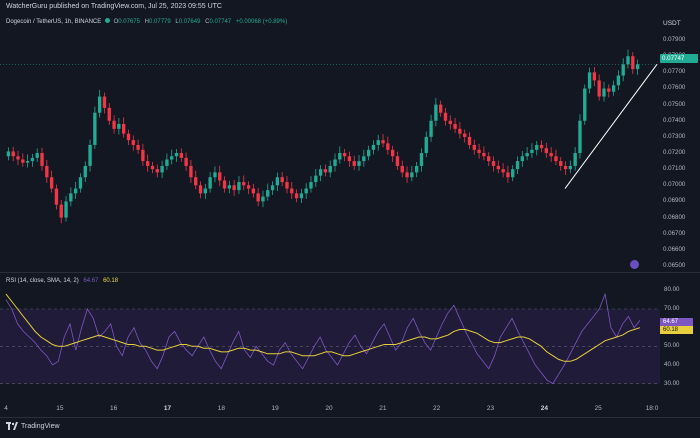  I want to click on time-tick: 23, so click(490, 408).